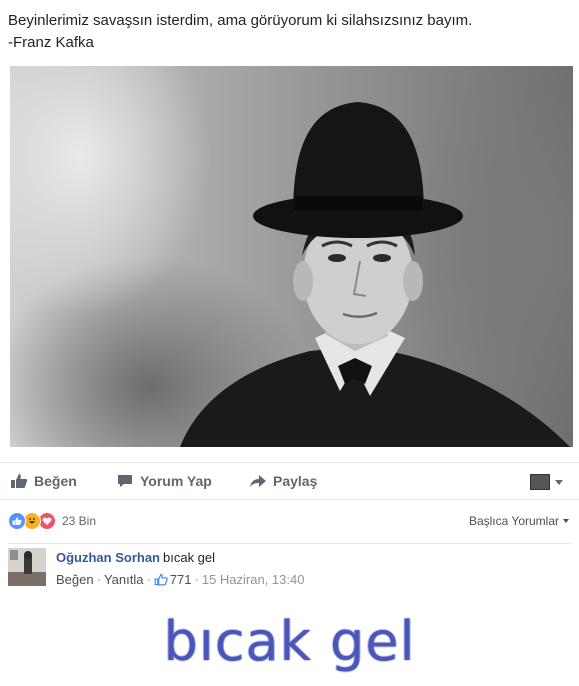  Describe the element at coordinates (289, 520) in the screenshot. I see `post-stats: 23 Bin Başlıca Yorumlar` at that location.